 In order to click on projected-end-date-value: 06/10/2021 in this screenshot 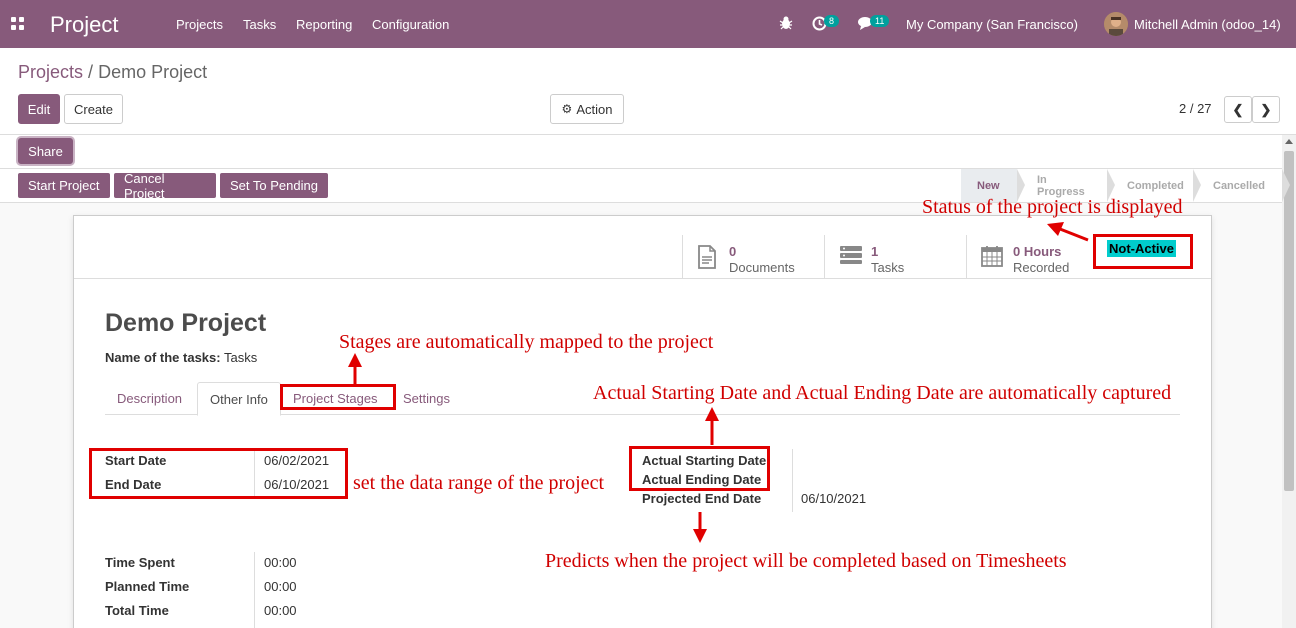, I will do `click(834, 498)`.